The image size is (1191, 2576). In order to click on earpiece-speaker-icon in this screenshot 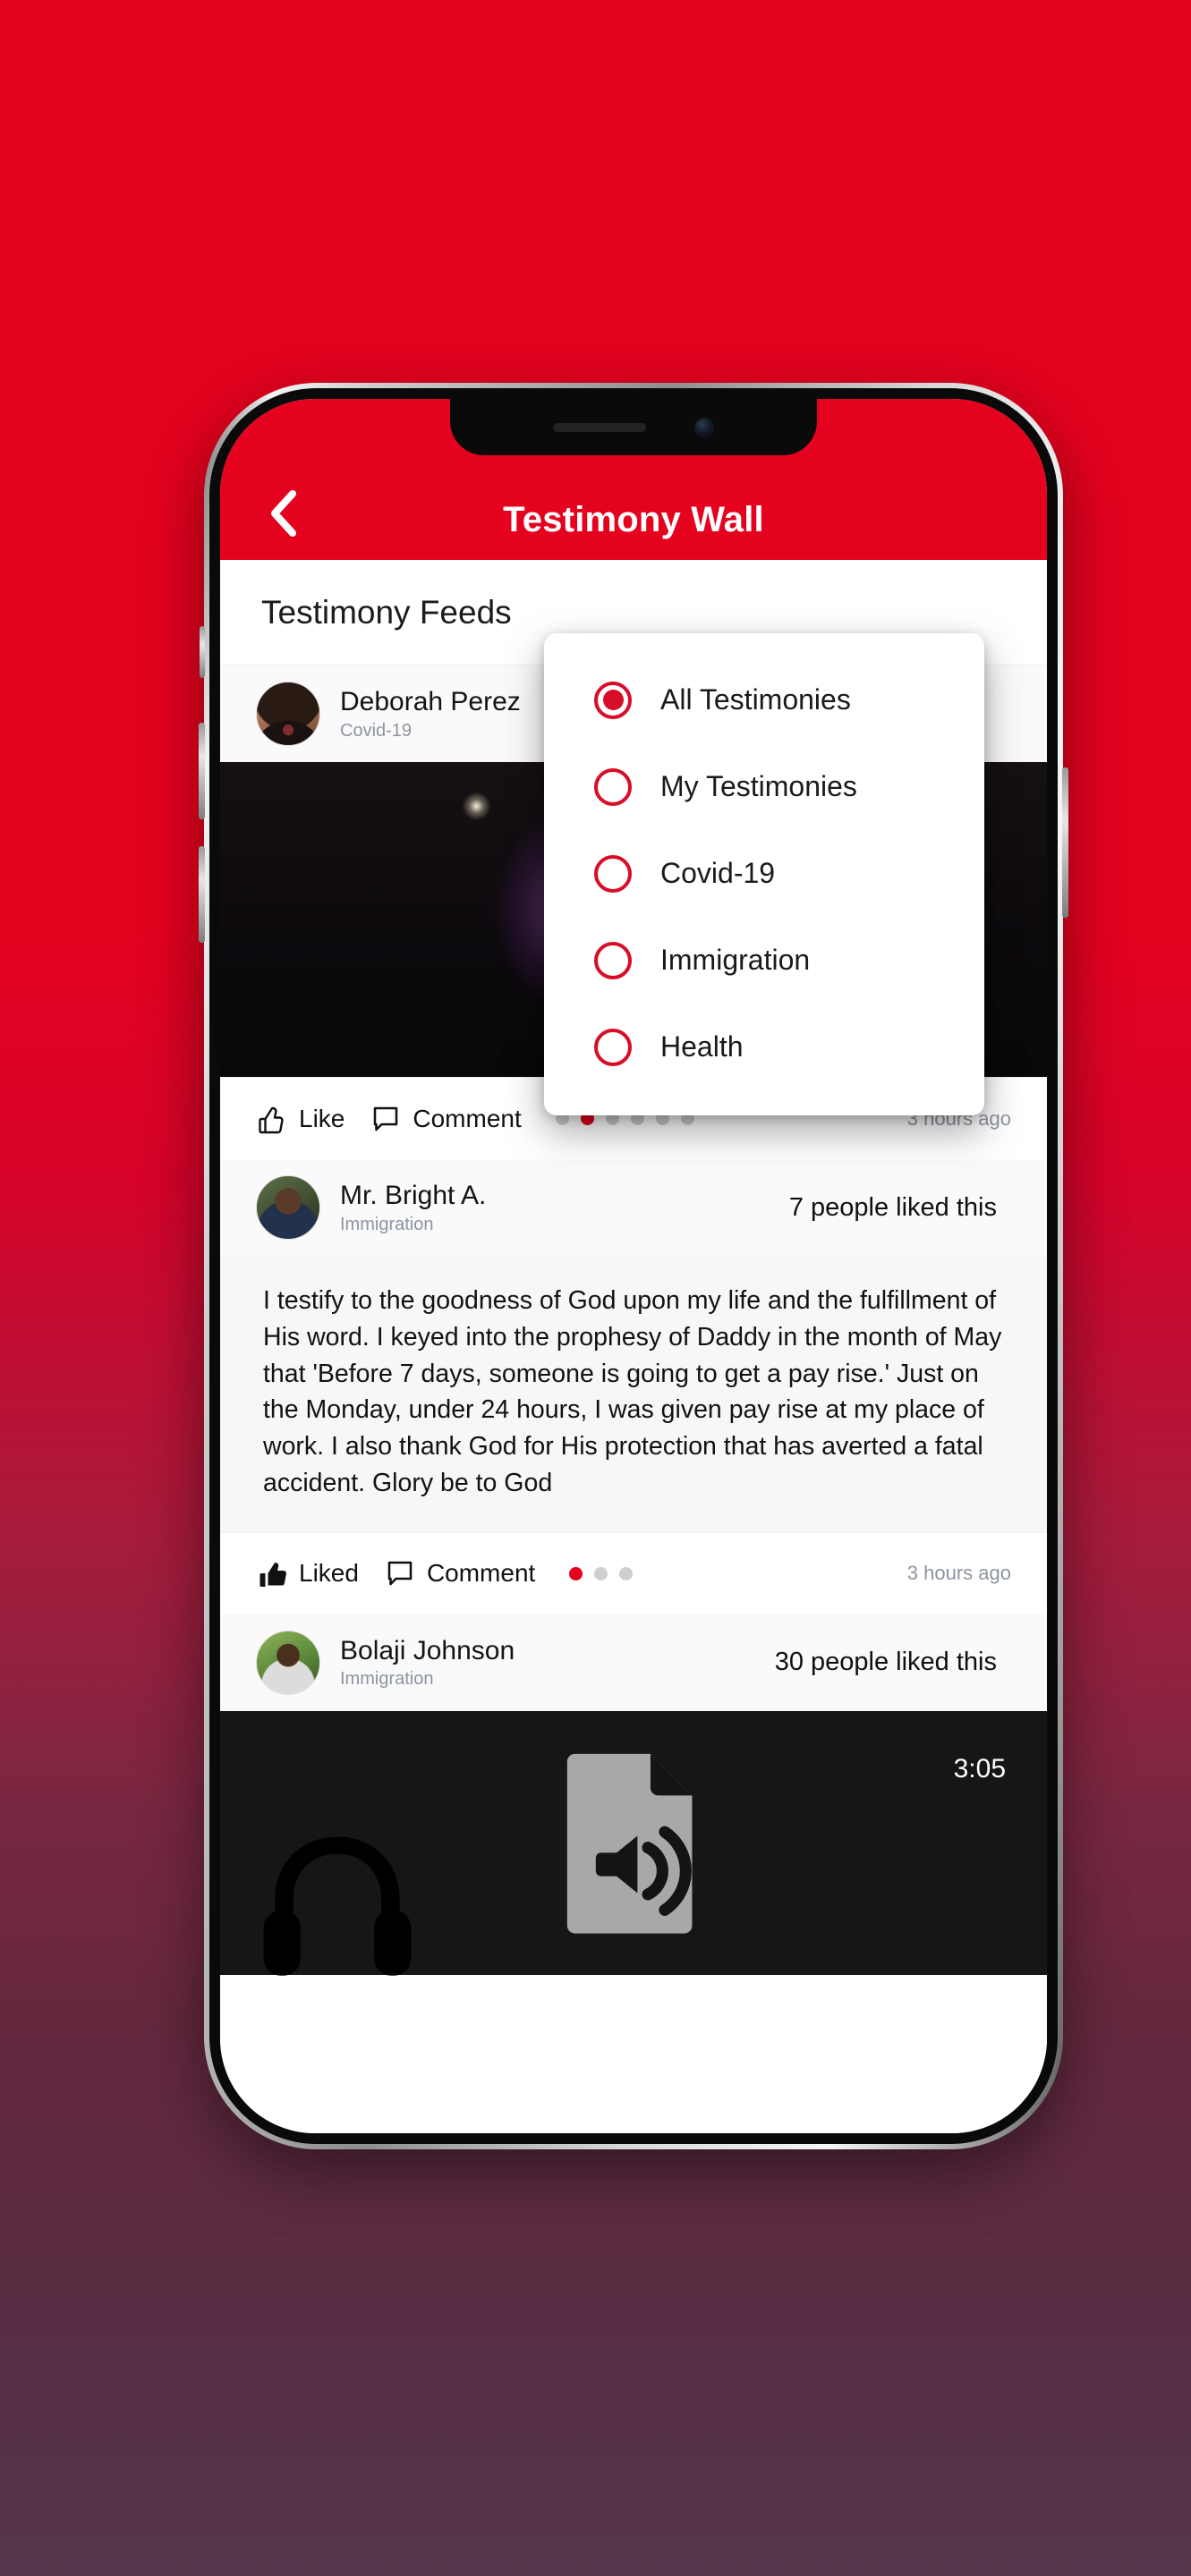, I will do `click(599, 427)`.